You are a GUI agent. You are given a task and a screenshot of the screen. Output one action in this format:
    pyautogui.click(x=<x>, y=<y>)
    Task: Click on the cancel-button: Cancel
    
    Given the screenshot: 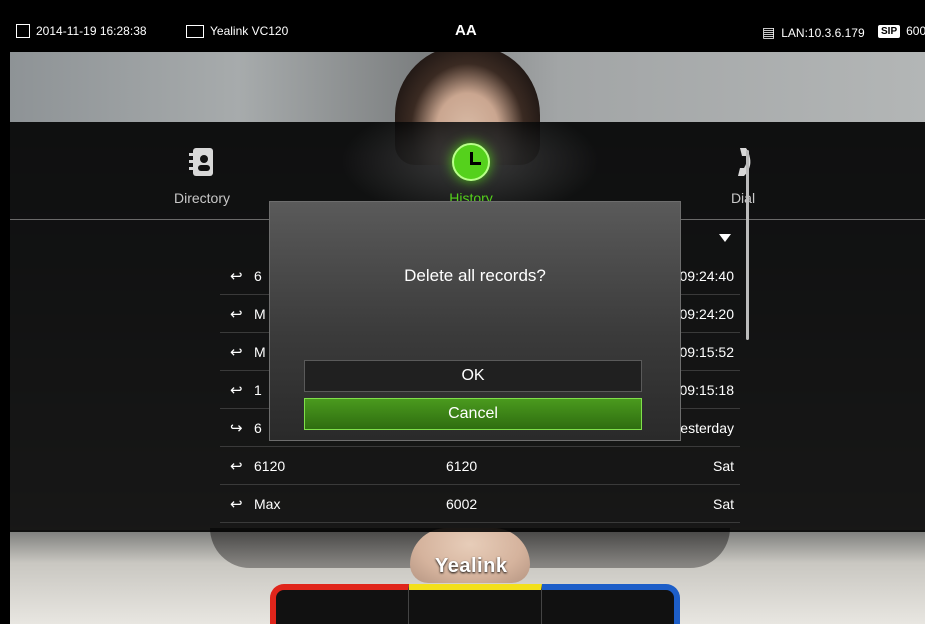 What is the action you would take?
    pyautogui.click(x=473, y=414)
    